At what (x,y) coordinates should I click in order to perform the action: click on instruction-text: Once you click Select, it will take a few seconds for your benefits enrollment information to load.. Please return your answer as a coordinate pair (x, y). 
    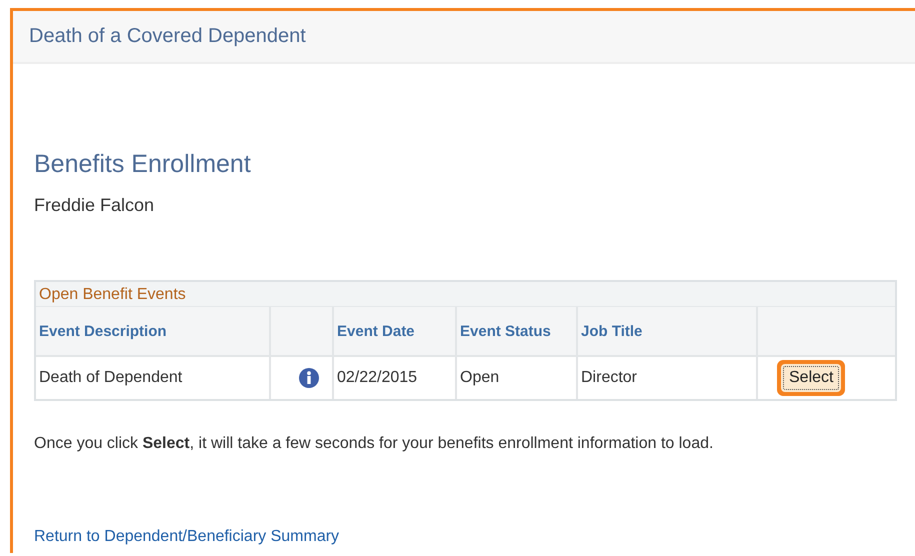
    Looking at the image, I should click on (374, 444).